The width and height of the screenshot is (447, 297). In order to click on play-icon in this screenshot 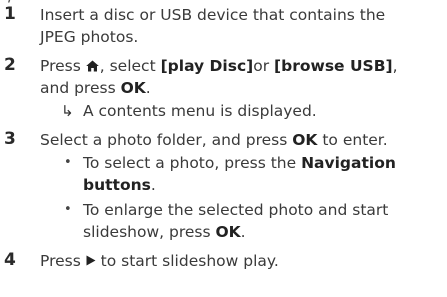, I will do `click(91, 259)`.